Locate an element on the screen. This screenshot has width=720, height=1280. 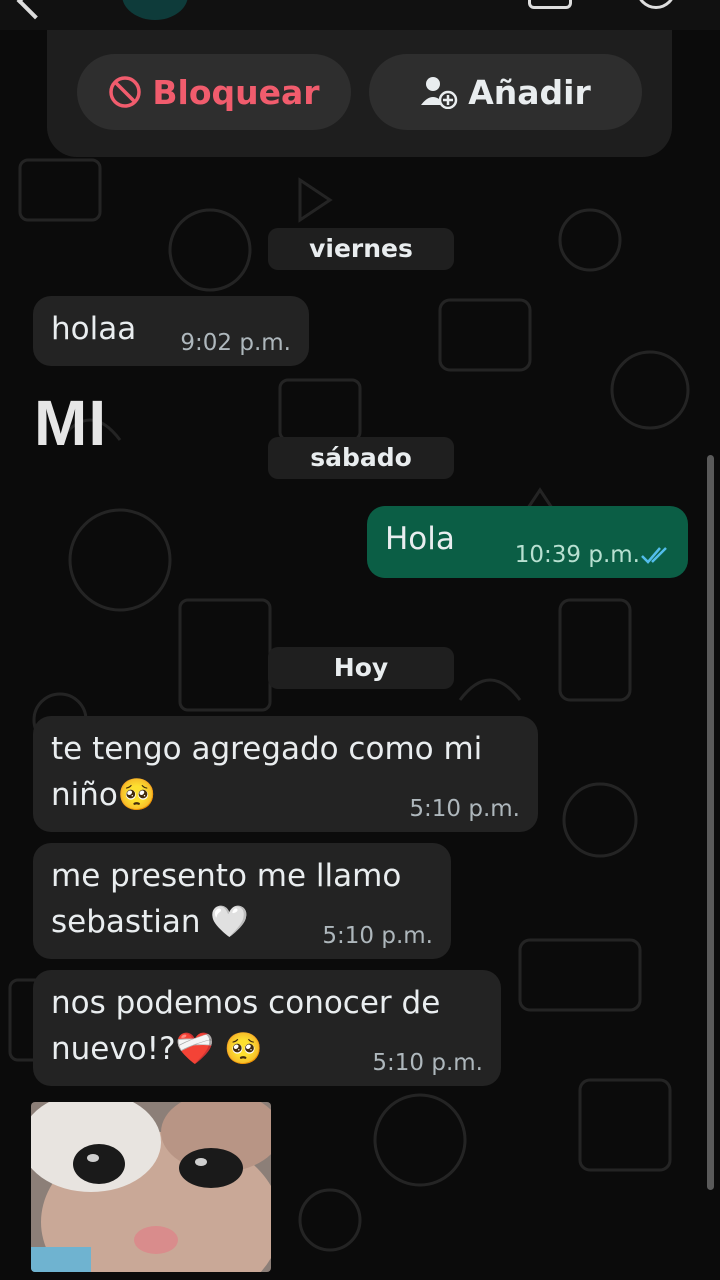
add-person-icon is located at coordinates (439, 93).